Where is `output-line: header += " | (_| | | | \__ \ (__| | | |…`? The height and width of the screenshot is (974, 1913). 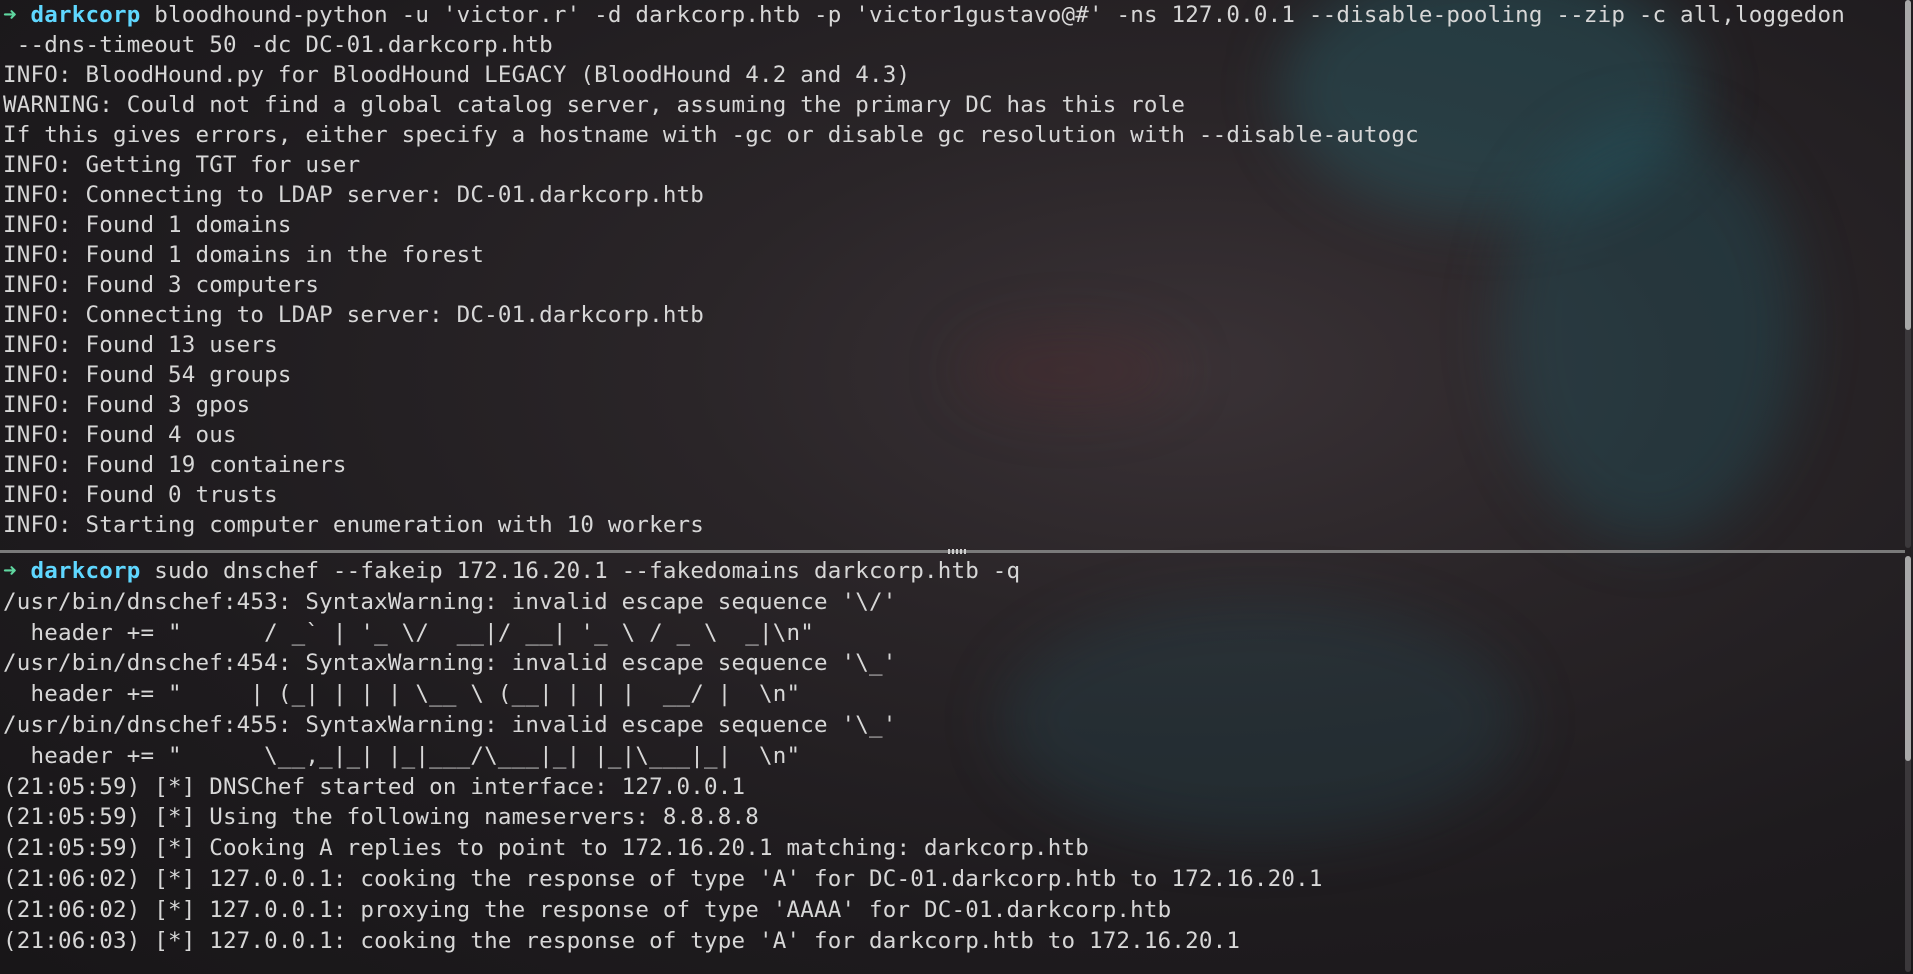 output-line: header += " | (_| | | | \__ \ (__| | | |… is located at coordinates (402, 694).